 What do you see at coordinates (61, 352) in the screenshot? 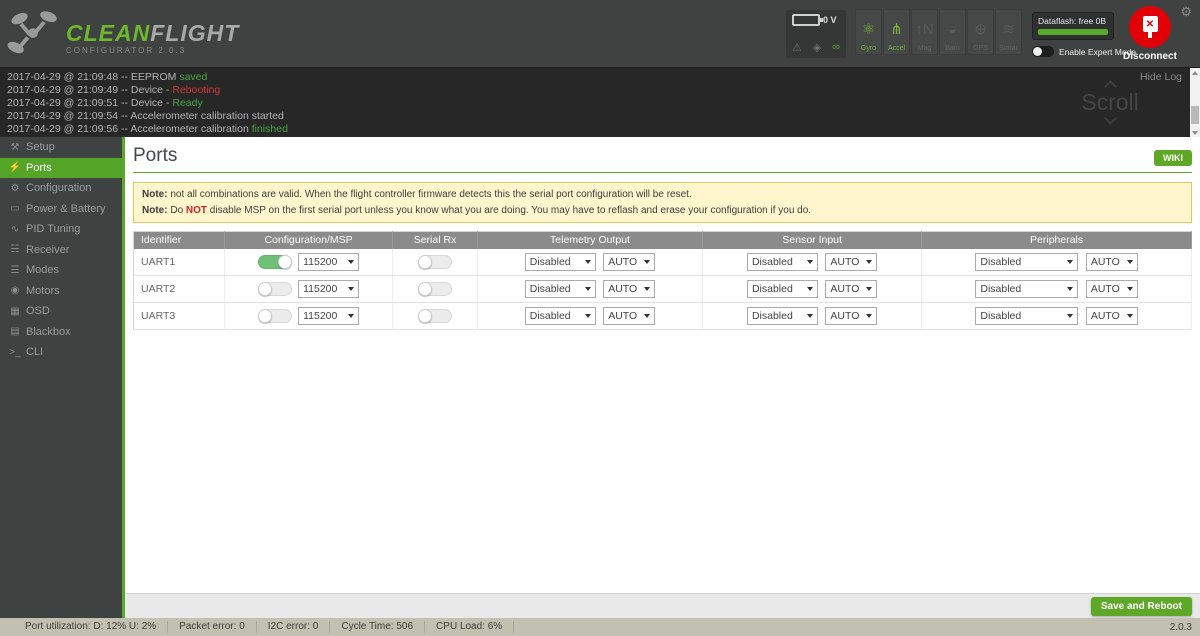
I see `sidebar-item-cli: >_ CLI` at bounding box center [61, 352].